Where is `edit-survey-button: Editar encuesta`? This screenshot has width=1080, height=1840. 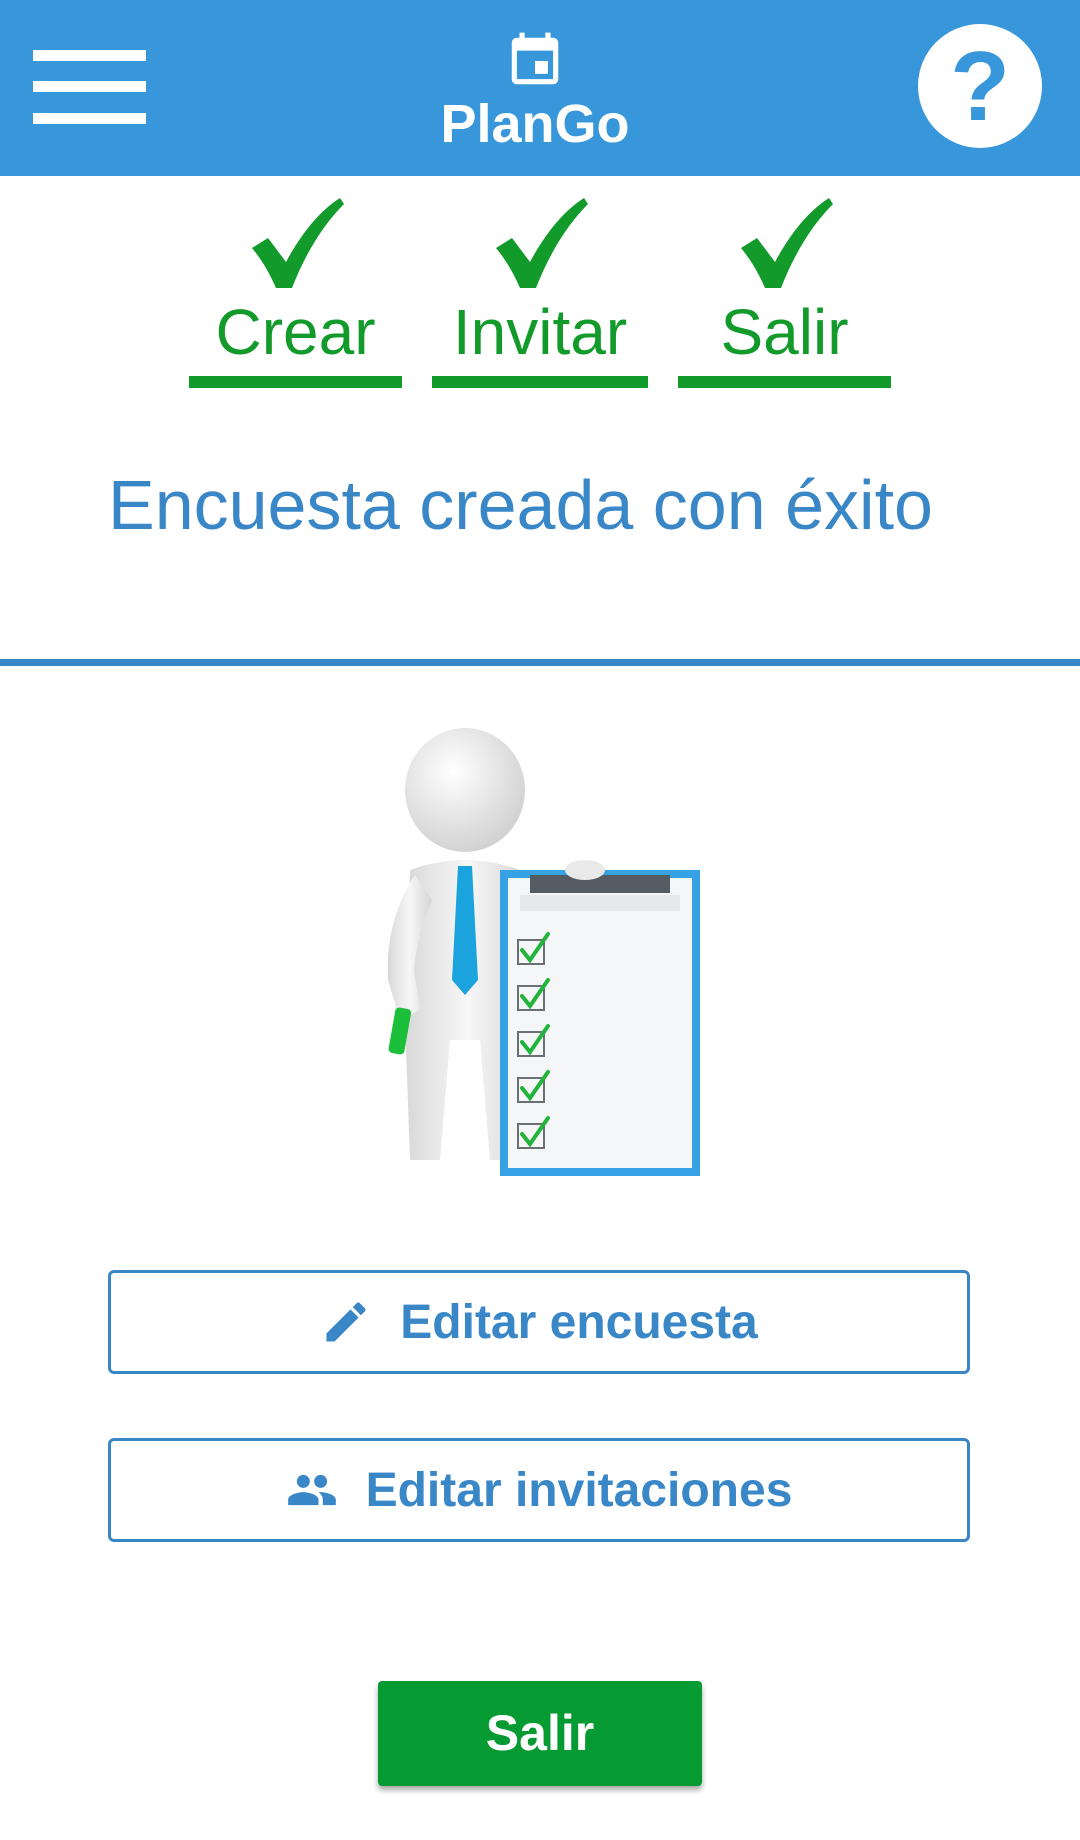
edit-survey-button: Editar encuesta is located at coordinates (539, 1322).